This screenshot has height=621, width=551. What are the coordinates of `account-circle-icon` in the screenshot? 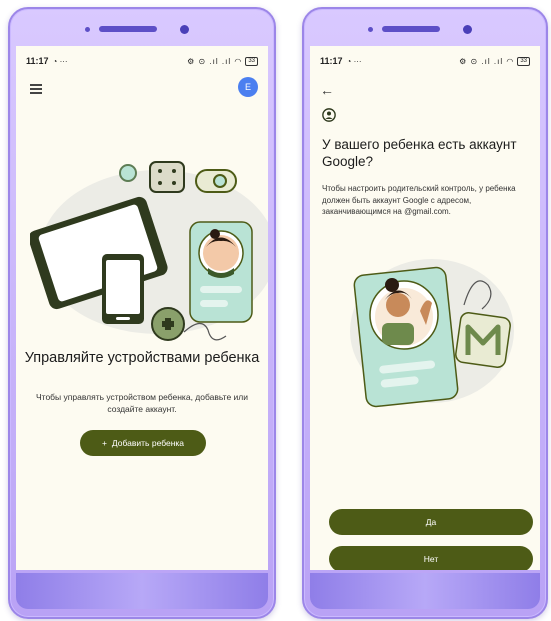 It's located at (329, 115).